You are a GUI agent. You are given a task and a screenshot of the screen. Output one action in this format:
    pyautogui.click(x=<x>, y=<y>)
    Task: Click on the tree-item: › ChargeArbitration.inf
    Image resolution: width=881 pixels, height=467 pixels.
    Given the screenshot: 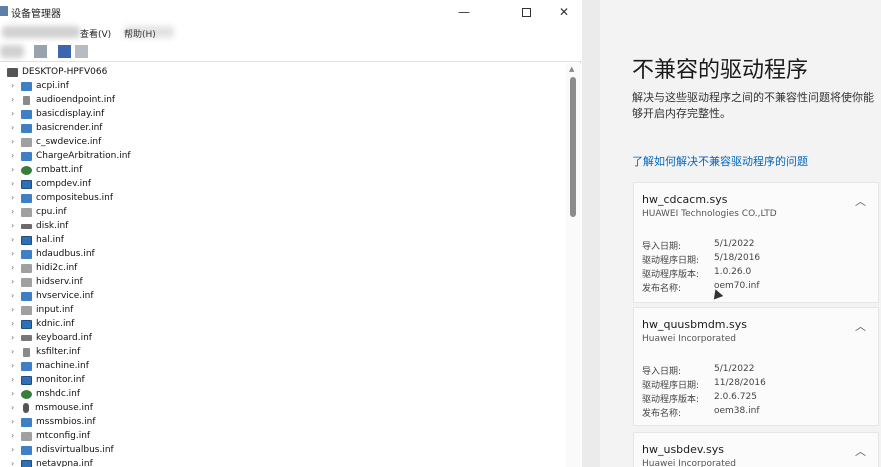 What is the action you would take?
    pyautogui.click(x=280, y=156)
    